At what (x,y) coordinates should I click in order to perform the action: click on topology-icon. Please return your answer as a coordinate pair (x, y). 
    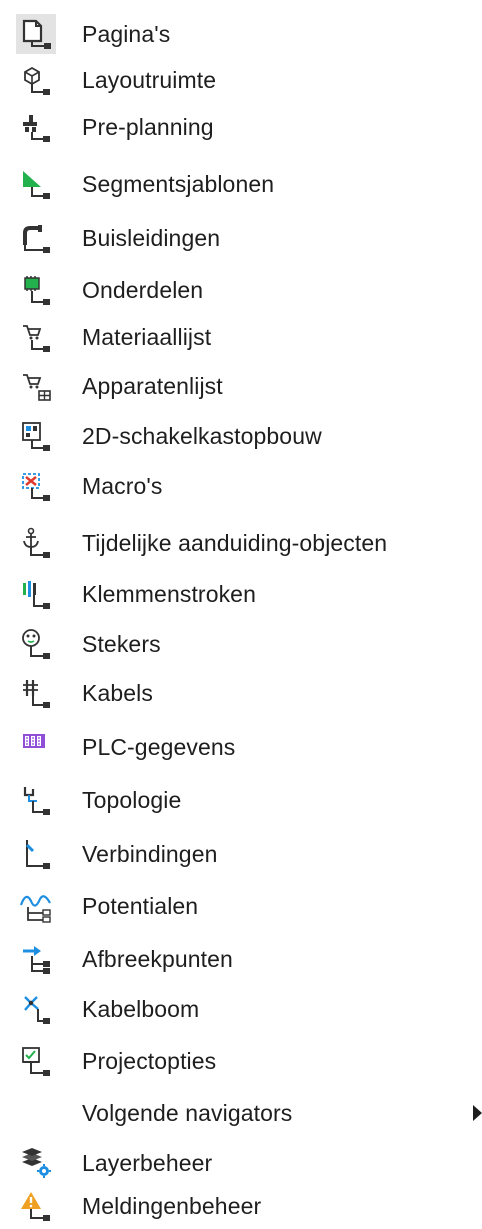
    Looking at the image, I should click on (36, 800).